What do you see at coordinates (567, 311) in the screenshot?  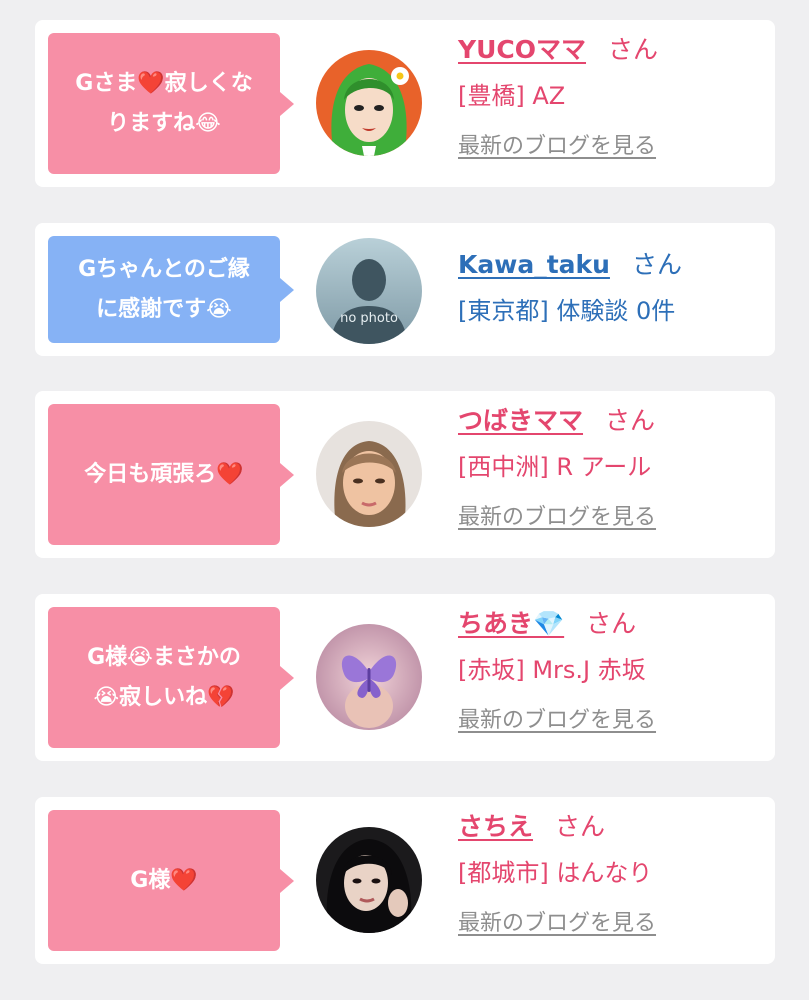 I see `profile-location: [東京都] 体験談 0件` at bounding box center [567, 311].